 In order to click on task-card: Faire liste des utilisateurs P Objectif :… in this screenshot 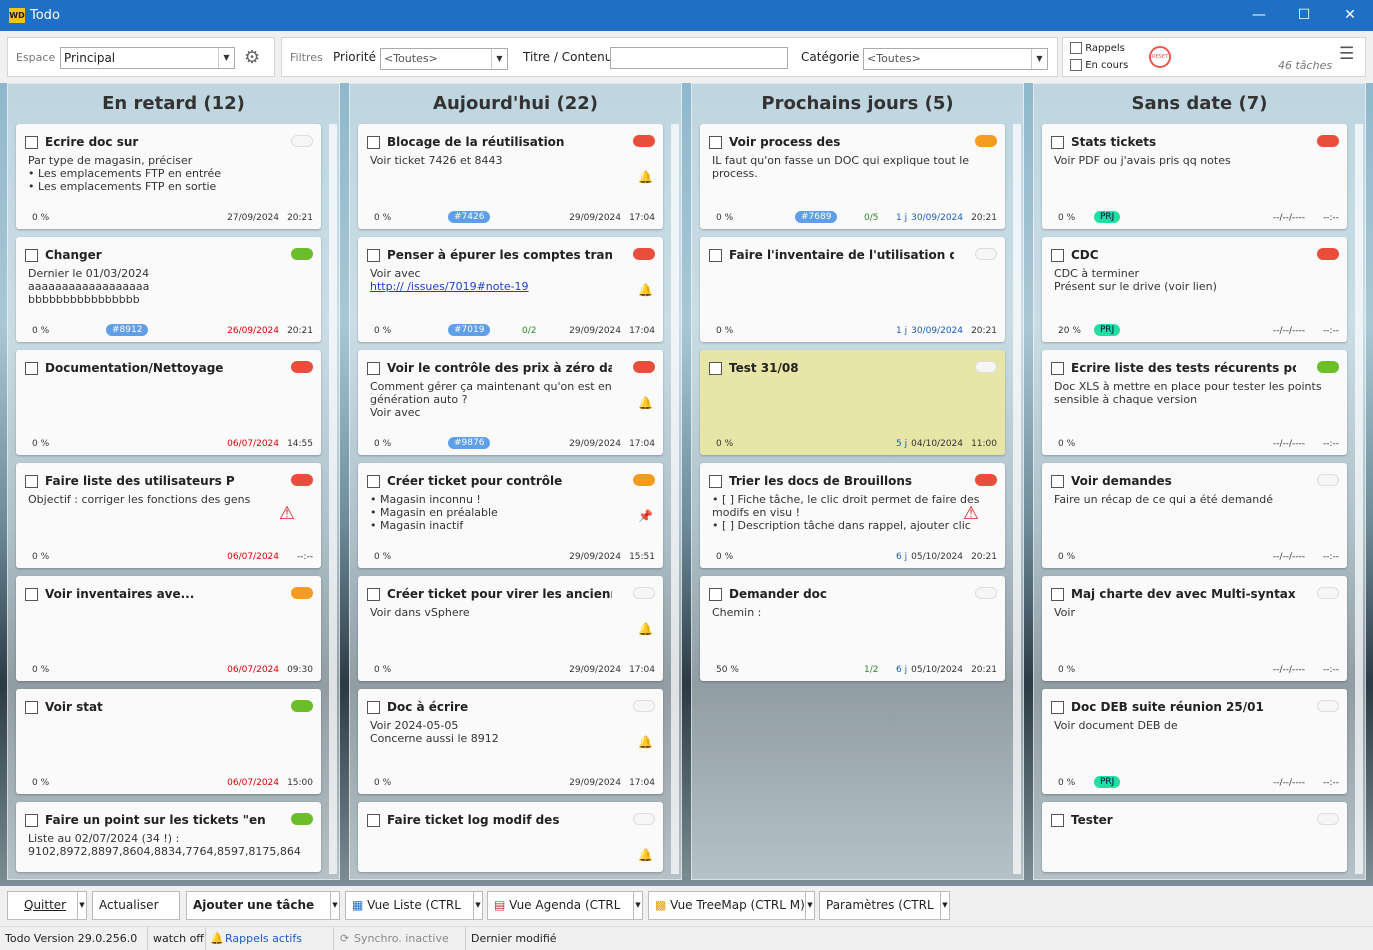, I will do `click(168, 515)`.